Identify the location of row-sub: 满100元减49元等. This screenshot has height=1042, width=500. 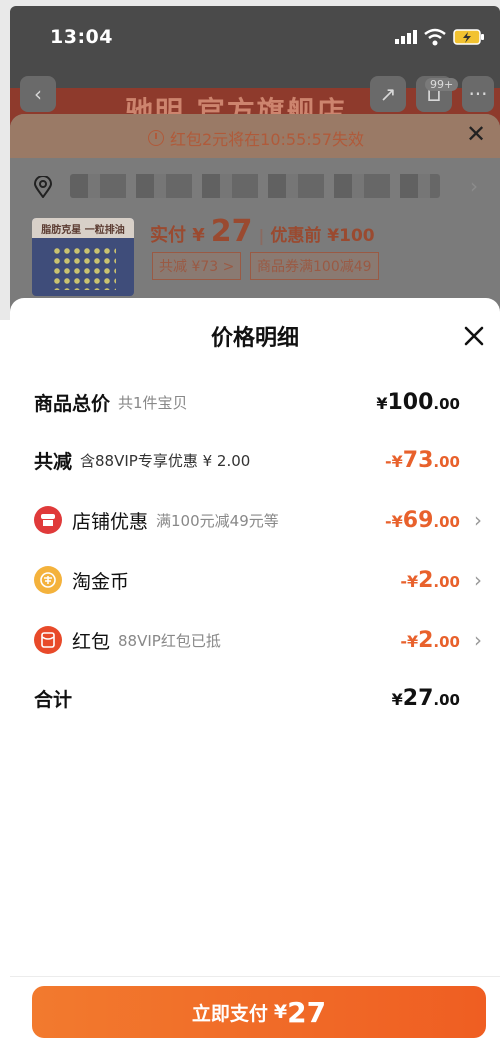
(217, 520).